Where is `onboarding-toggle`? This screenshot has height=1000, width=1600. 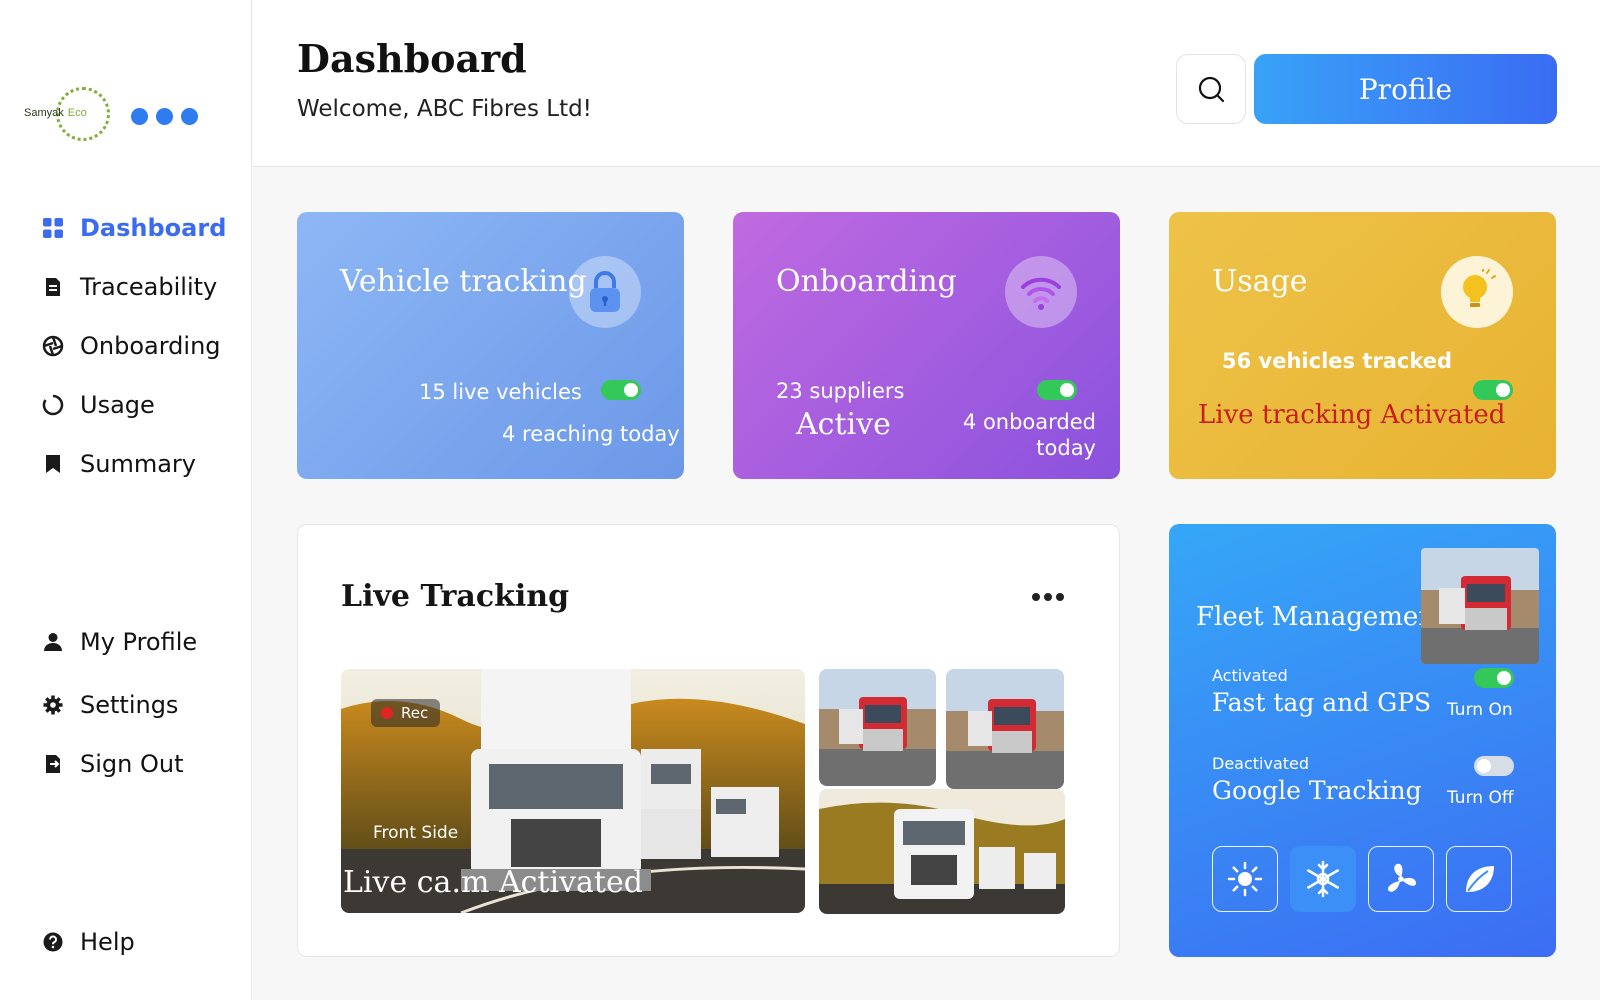
onboarding-toggle is located at coordinates (1057, 390).